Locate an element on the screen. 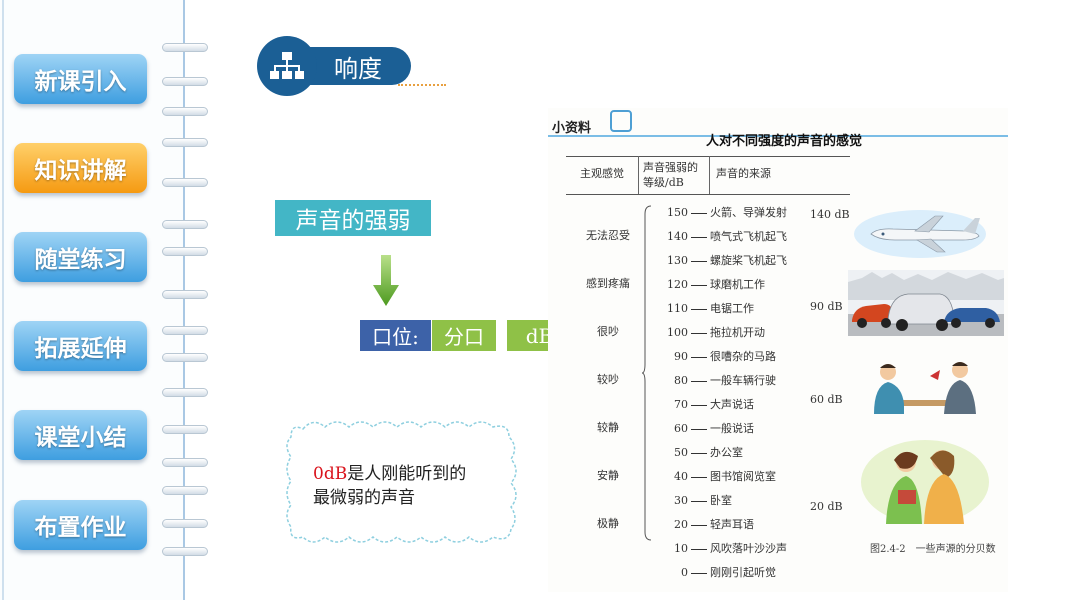 The height and width of the screenshot is (600, 1066). card-tag: 小资料 is located at coordinates (572, 128).